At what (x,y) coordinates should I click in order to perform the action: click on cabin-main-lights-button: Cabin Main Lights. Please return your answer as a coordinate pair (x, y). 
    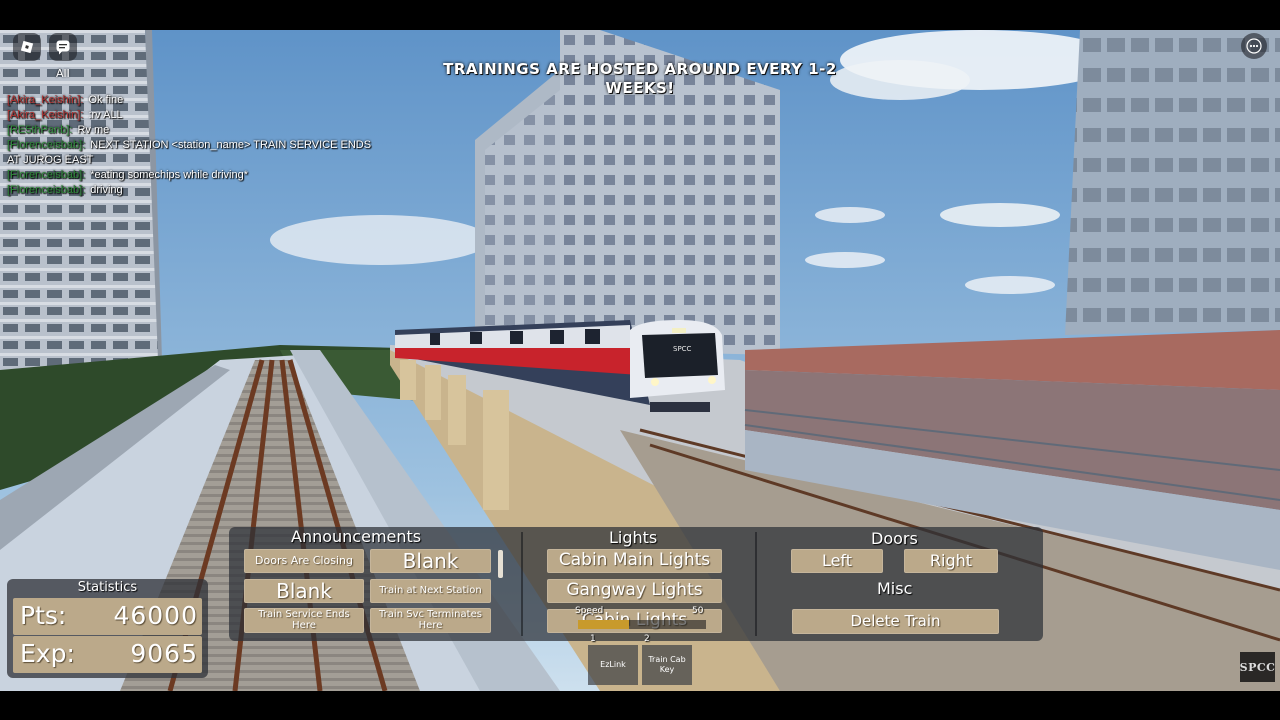
    Looking at the image, I should click on (634, 561).